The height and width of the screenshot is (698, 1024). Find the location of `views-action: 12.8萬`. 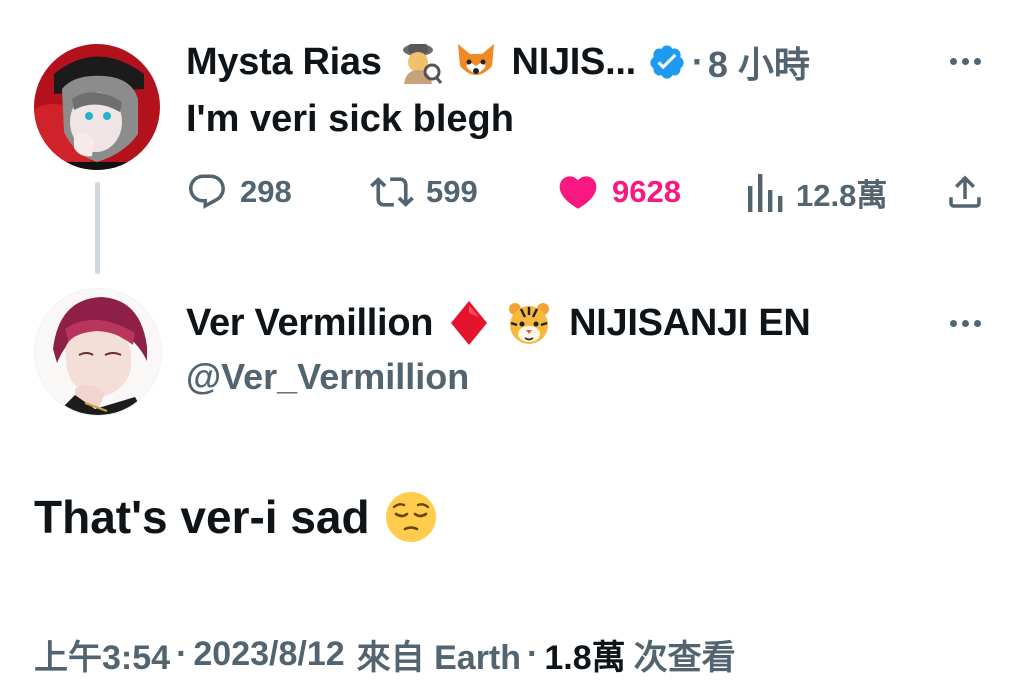

views-action: 12.8萬 is located at coordinates (815, 192).